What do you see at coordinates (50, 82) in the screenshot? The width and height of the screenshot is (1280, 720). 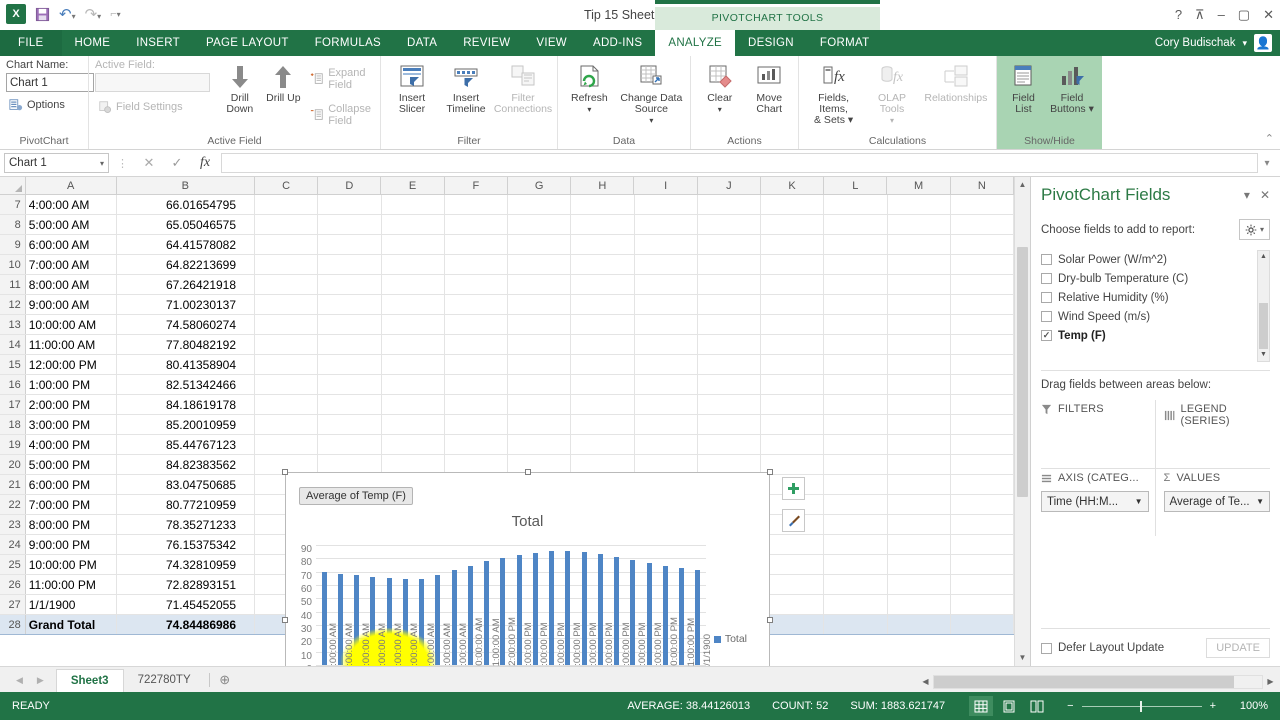 I see `chart-name-input` at bounding box center [50, 82].